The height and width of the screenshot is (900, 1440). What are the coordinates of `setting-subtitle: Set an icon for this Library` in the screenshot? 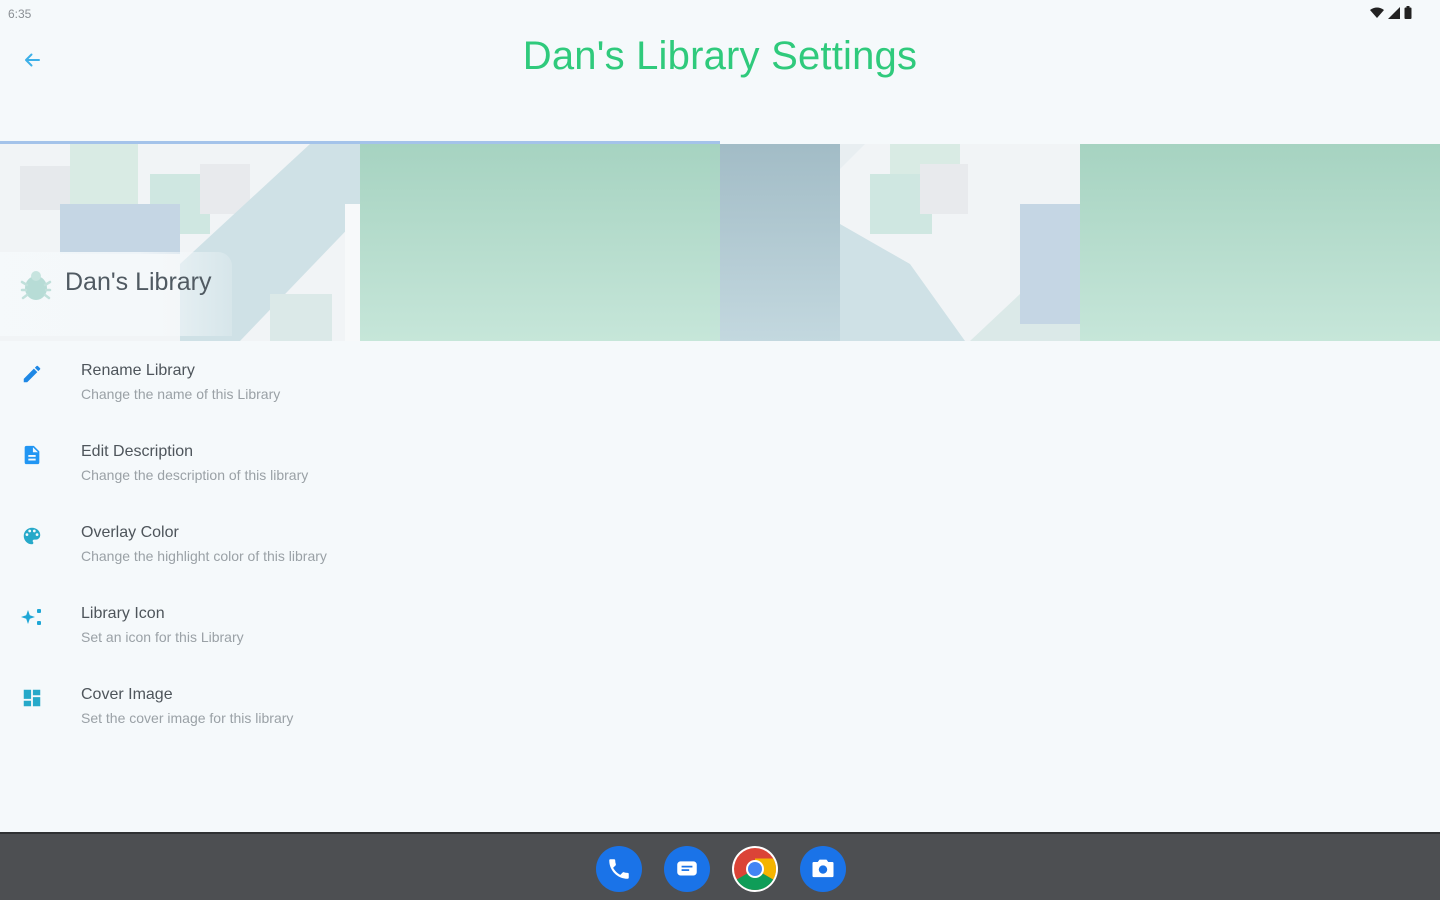 It's located at (162, 637).